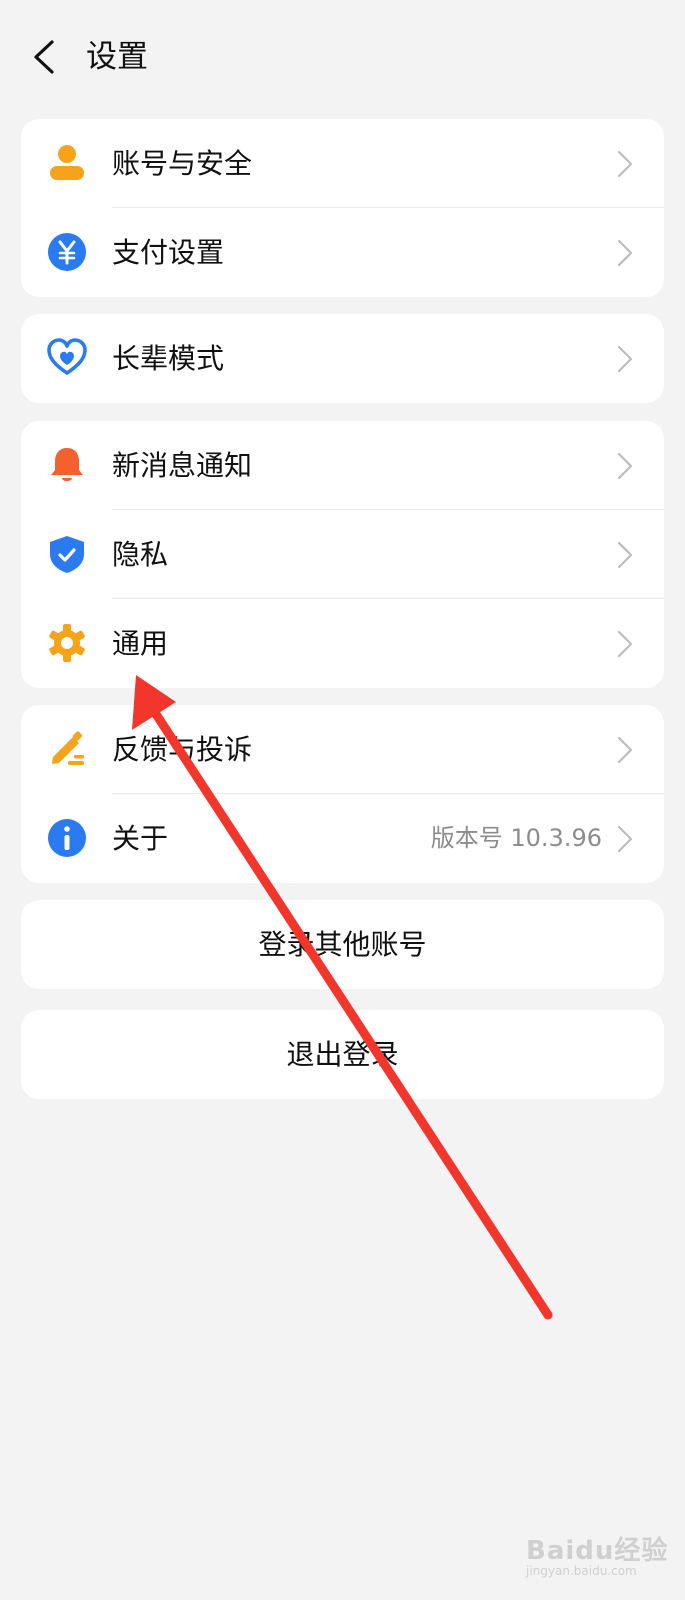 This screenshot has height=1600, width=685. I want to click on account-security-label: 账号与安全, so click(182, 163).